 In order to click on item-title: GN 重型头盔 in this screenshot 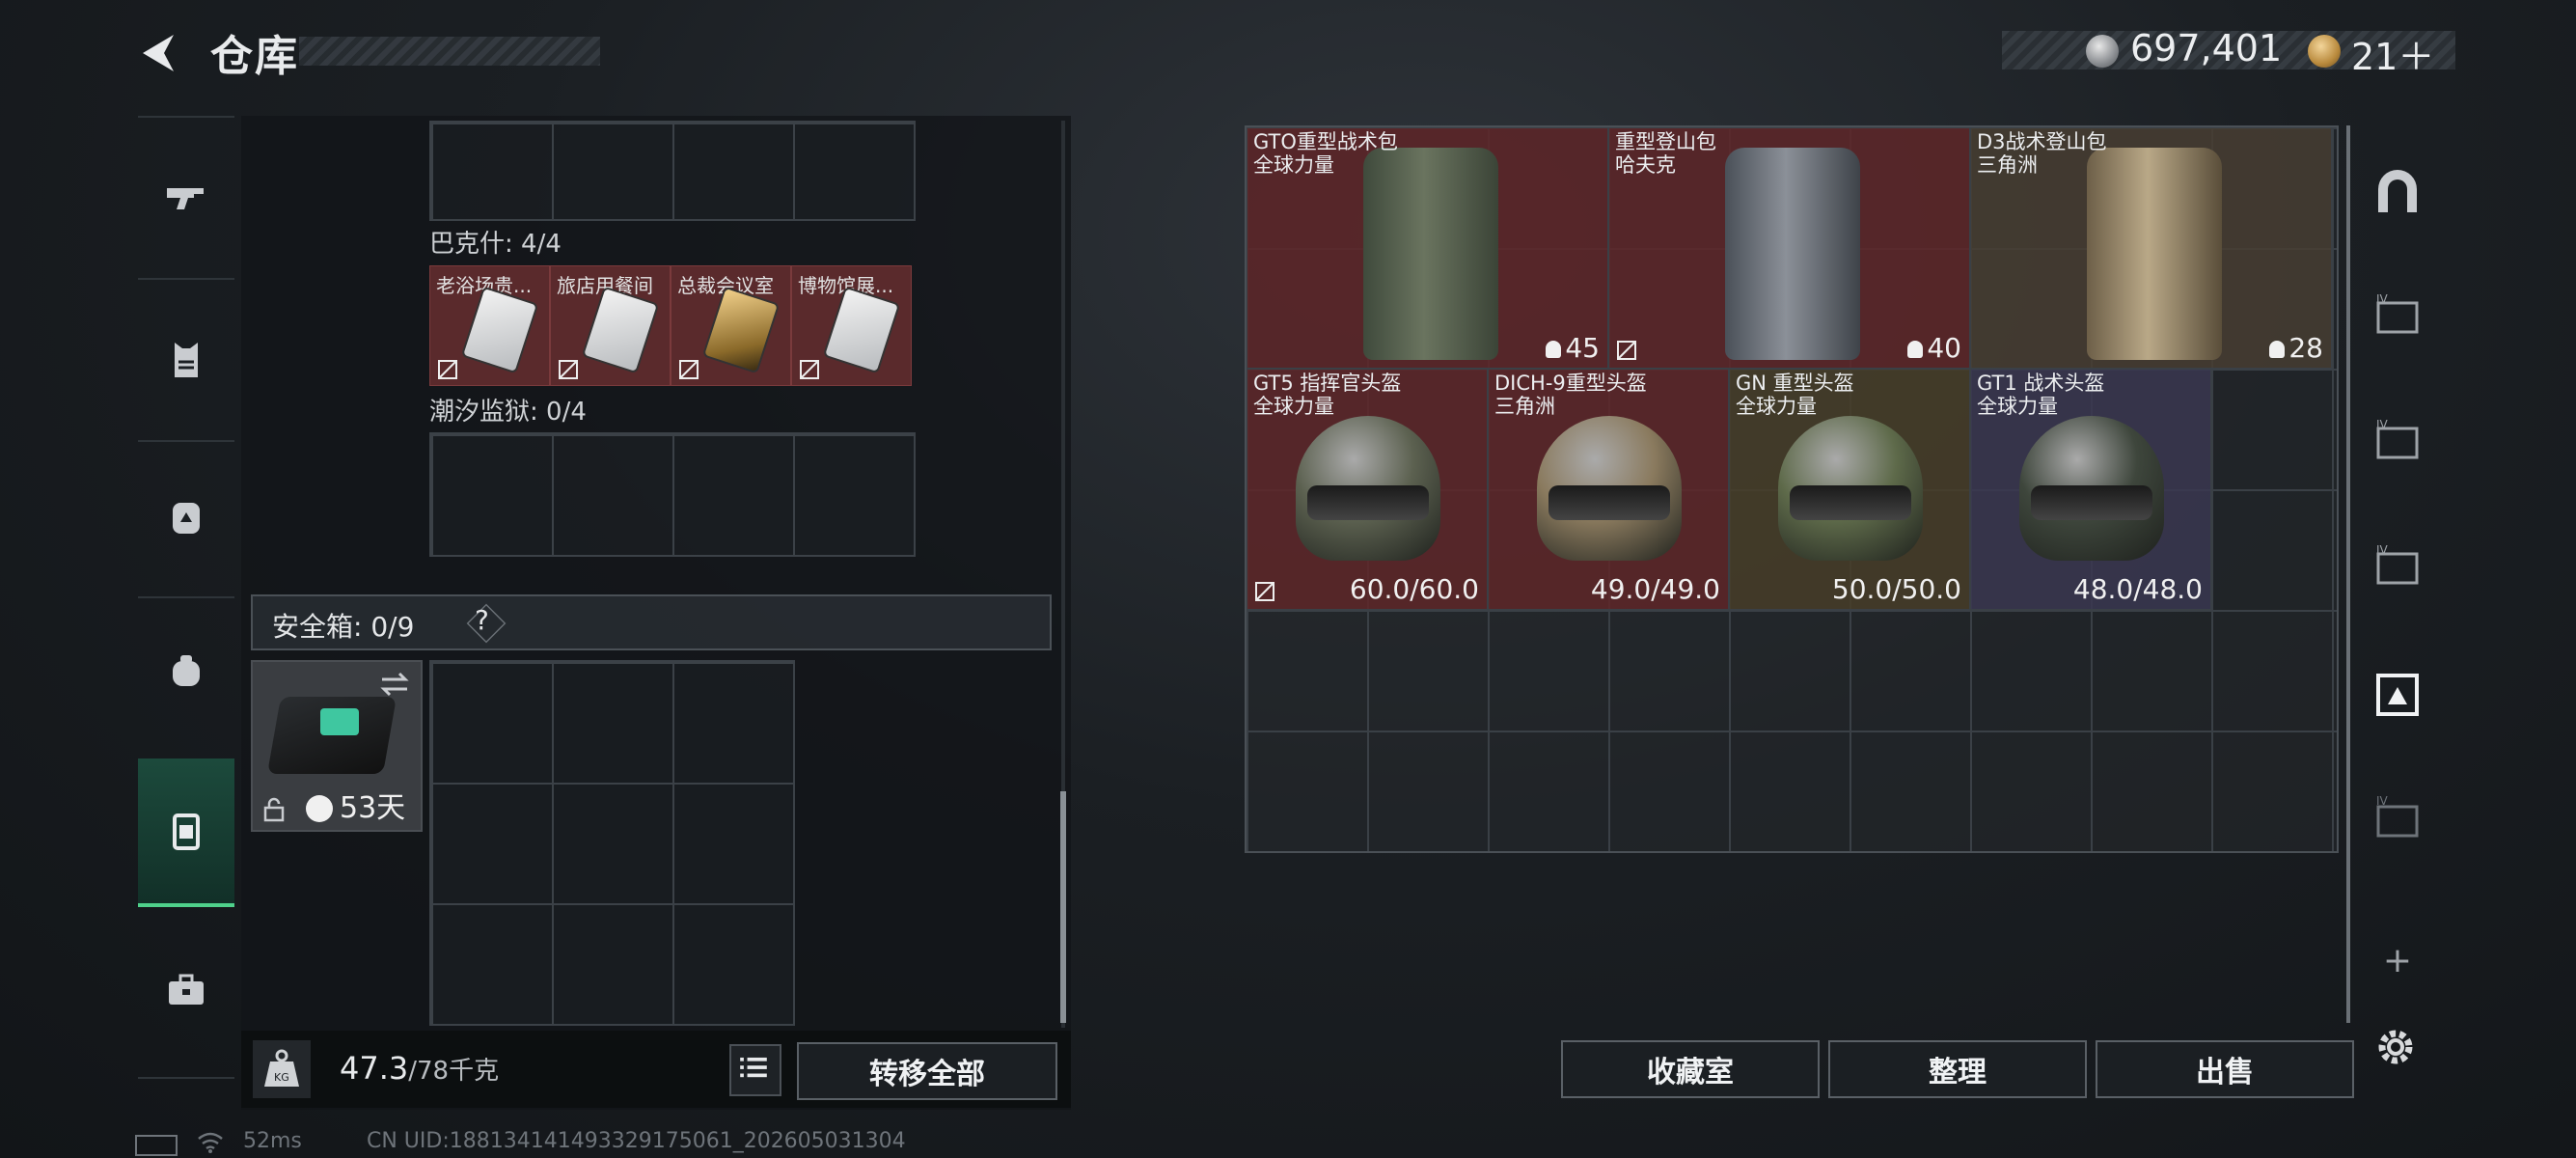, I will do `click(1795, 383)`.